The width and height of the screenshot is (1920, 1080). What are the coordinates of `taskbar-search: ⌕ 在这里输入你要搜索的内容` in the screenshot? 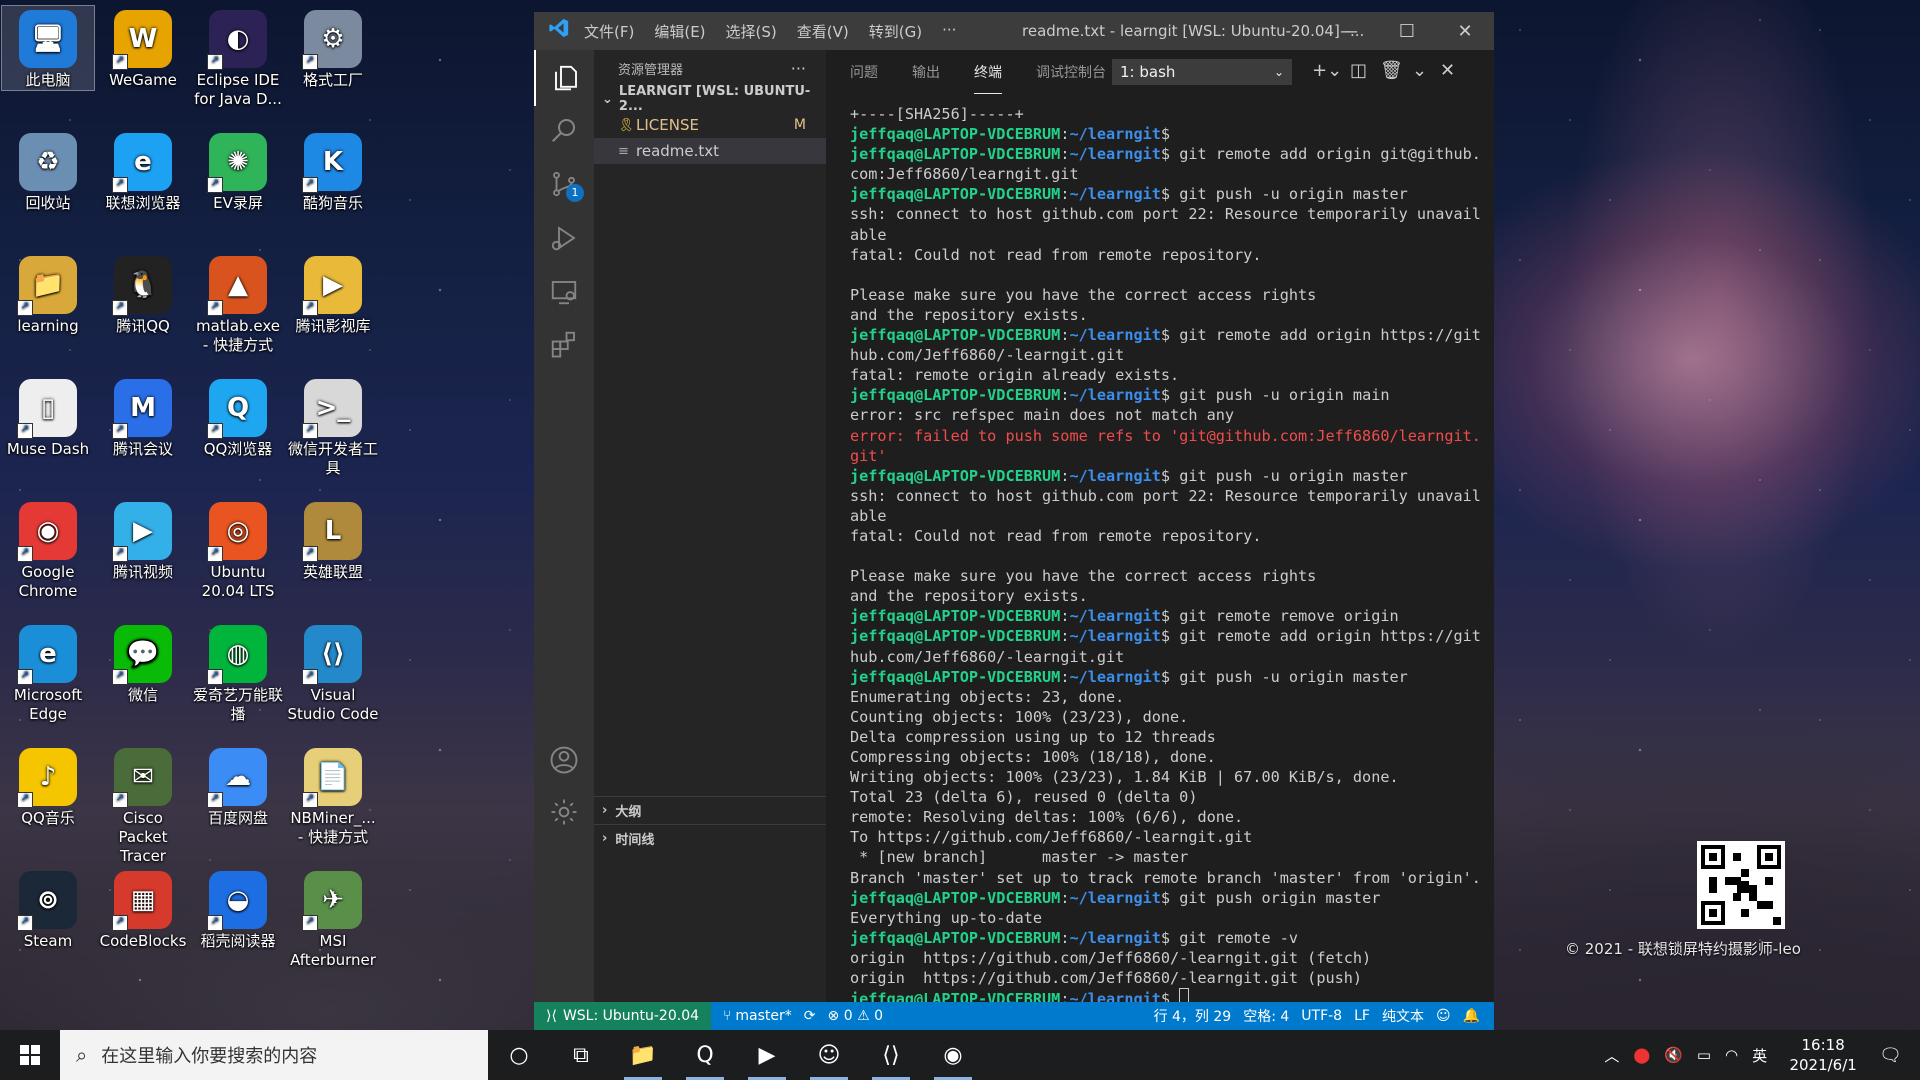 It's located at (274, 1055).